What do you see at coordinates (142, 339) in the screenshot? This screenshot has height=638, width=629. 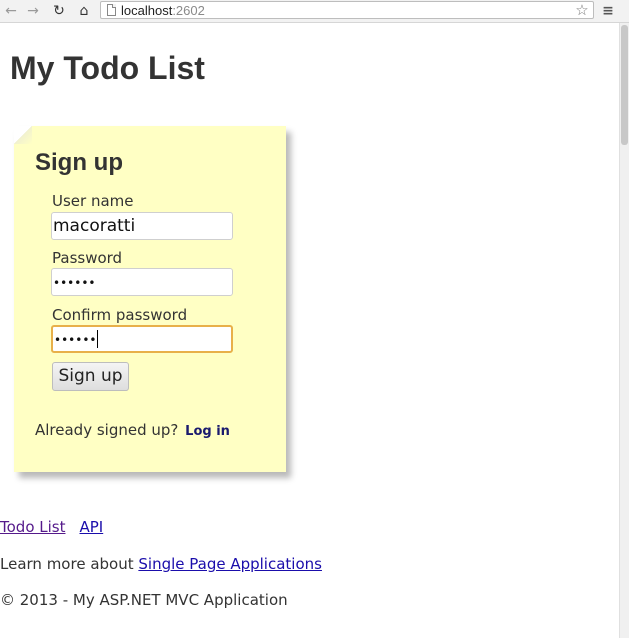 I see `confirm-password-input: ••••••` at bounding box center [142, 339].